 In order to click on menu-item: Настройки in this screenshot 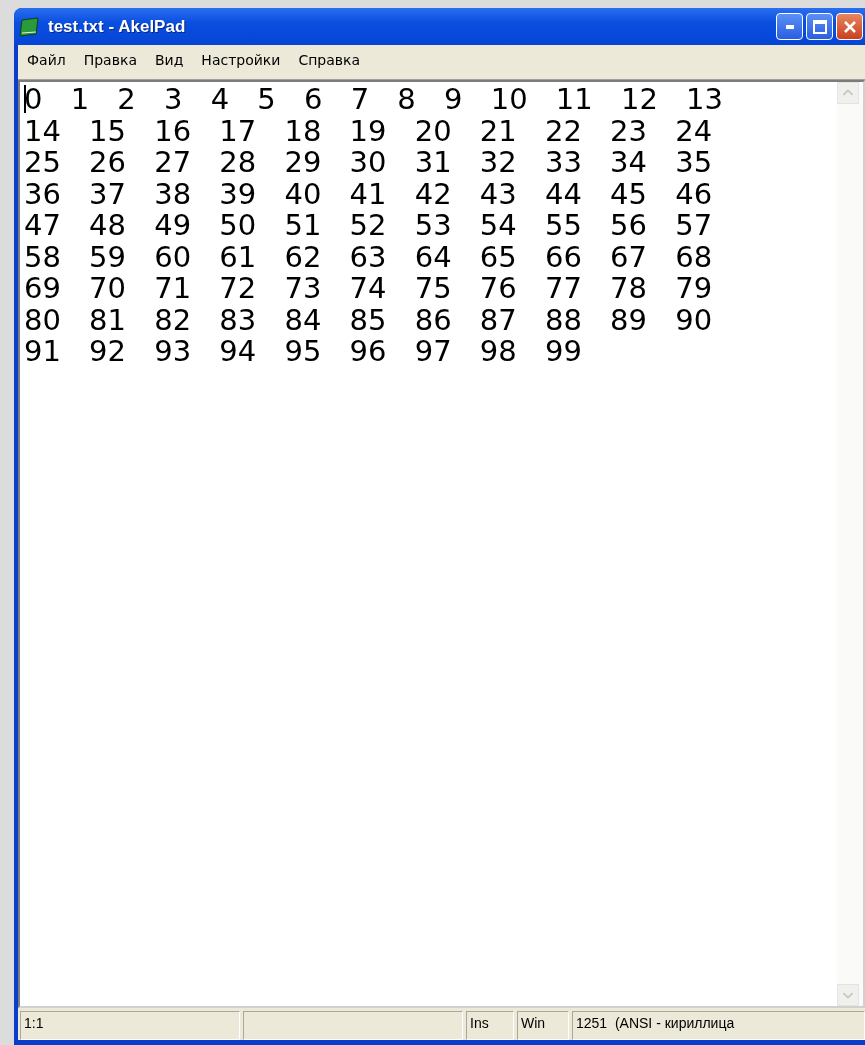, I will do `click(241, 60)`.